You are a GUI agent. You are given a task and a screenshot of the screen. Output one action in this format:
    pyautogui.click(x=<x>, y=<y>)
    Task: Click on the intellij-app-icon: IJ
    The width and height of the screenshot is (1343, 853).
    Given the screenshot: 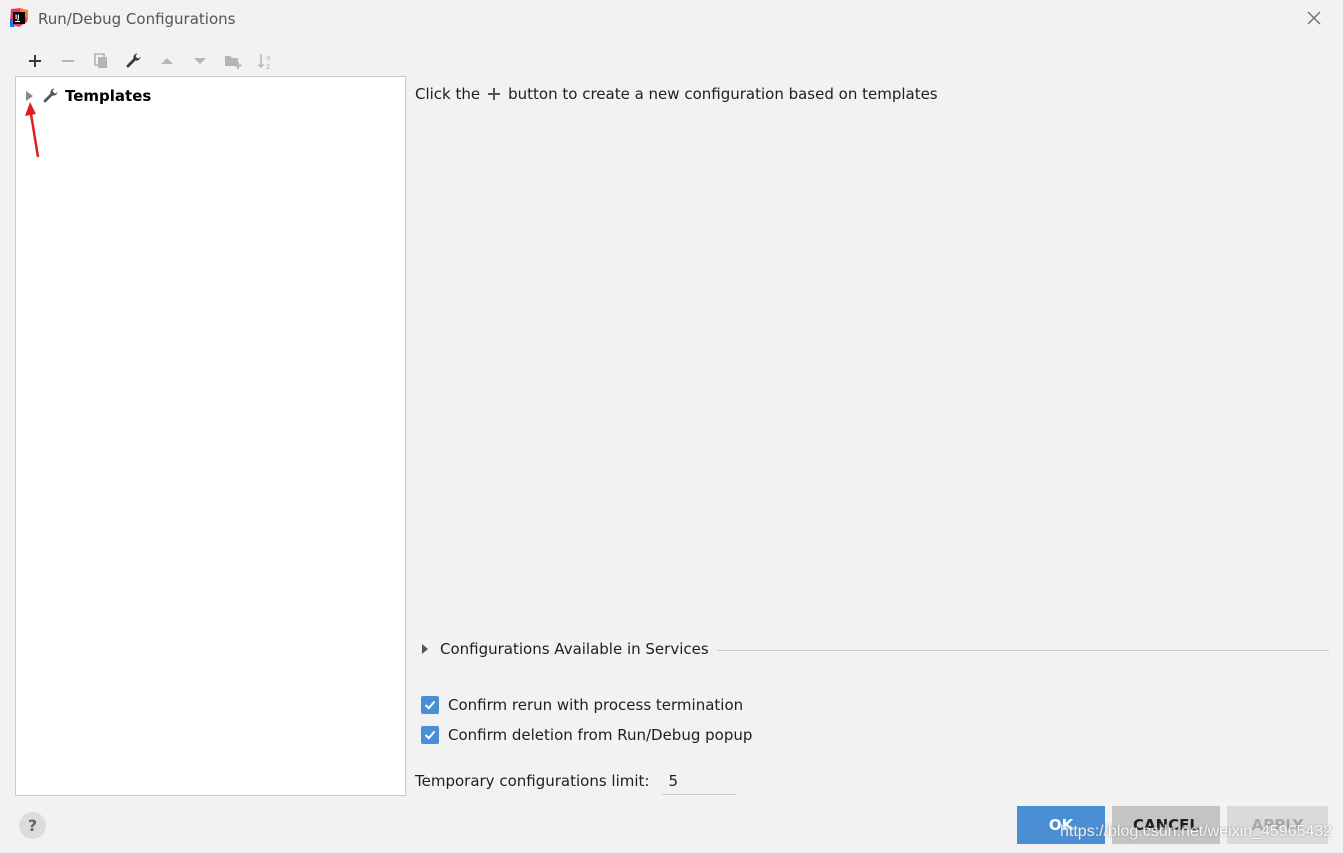 What is the action you would take?
    pyautogui.click(x=19, y=18)
    